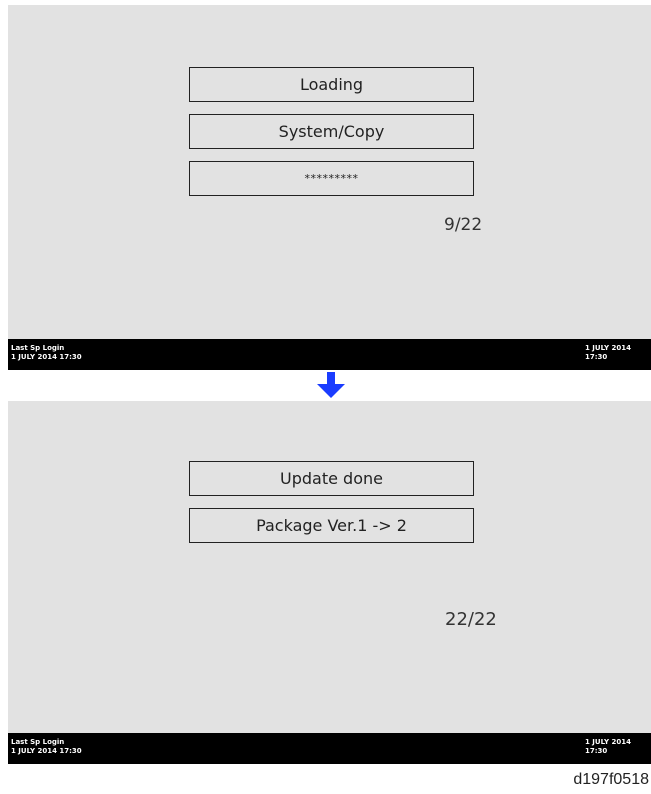 This screenshot has height=794, width=651. I want to click on update-done-message-box: Update done, so click(331, 478).